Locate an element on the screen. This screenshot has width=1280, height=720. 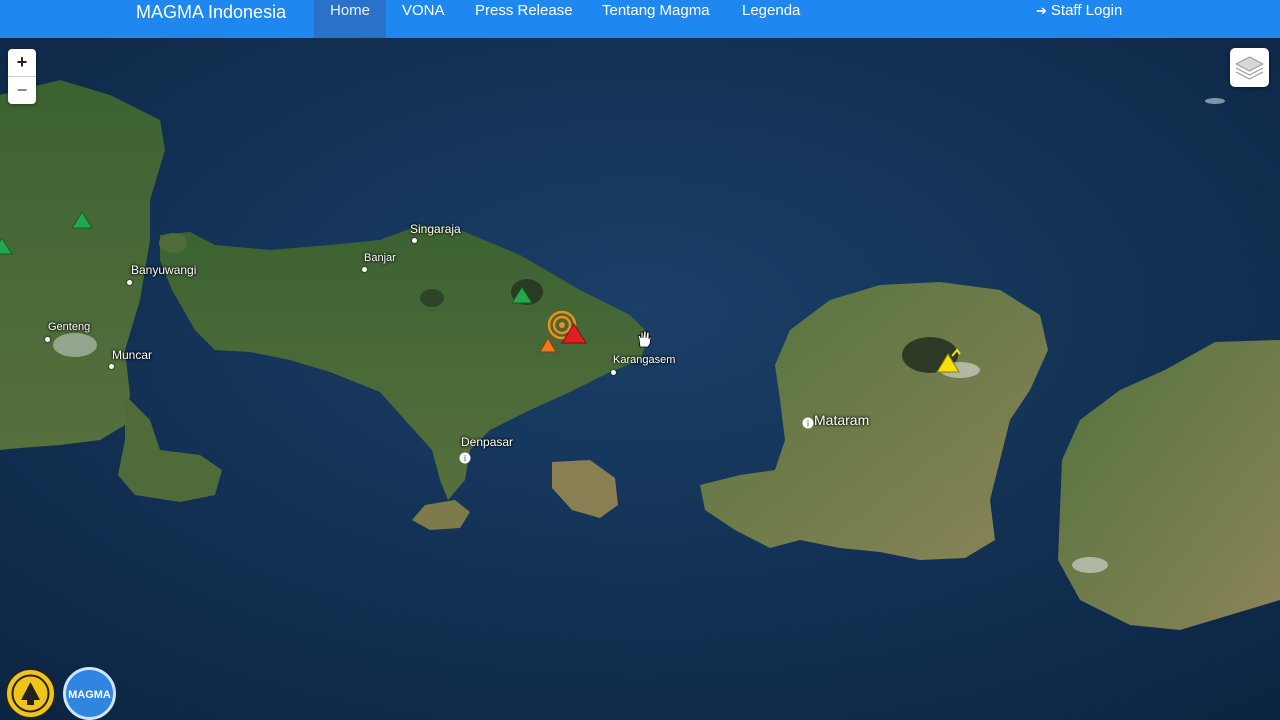
sign-in-icon: ➔ is located at coordinates (1041, 10).